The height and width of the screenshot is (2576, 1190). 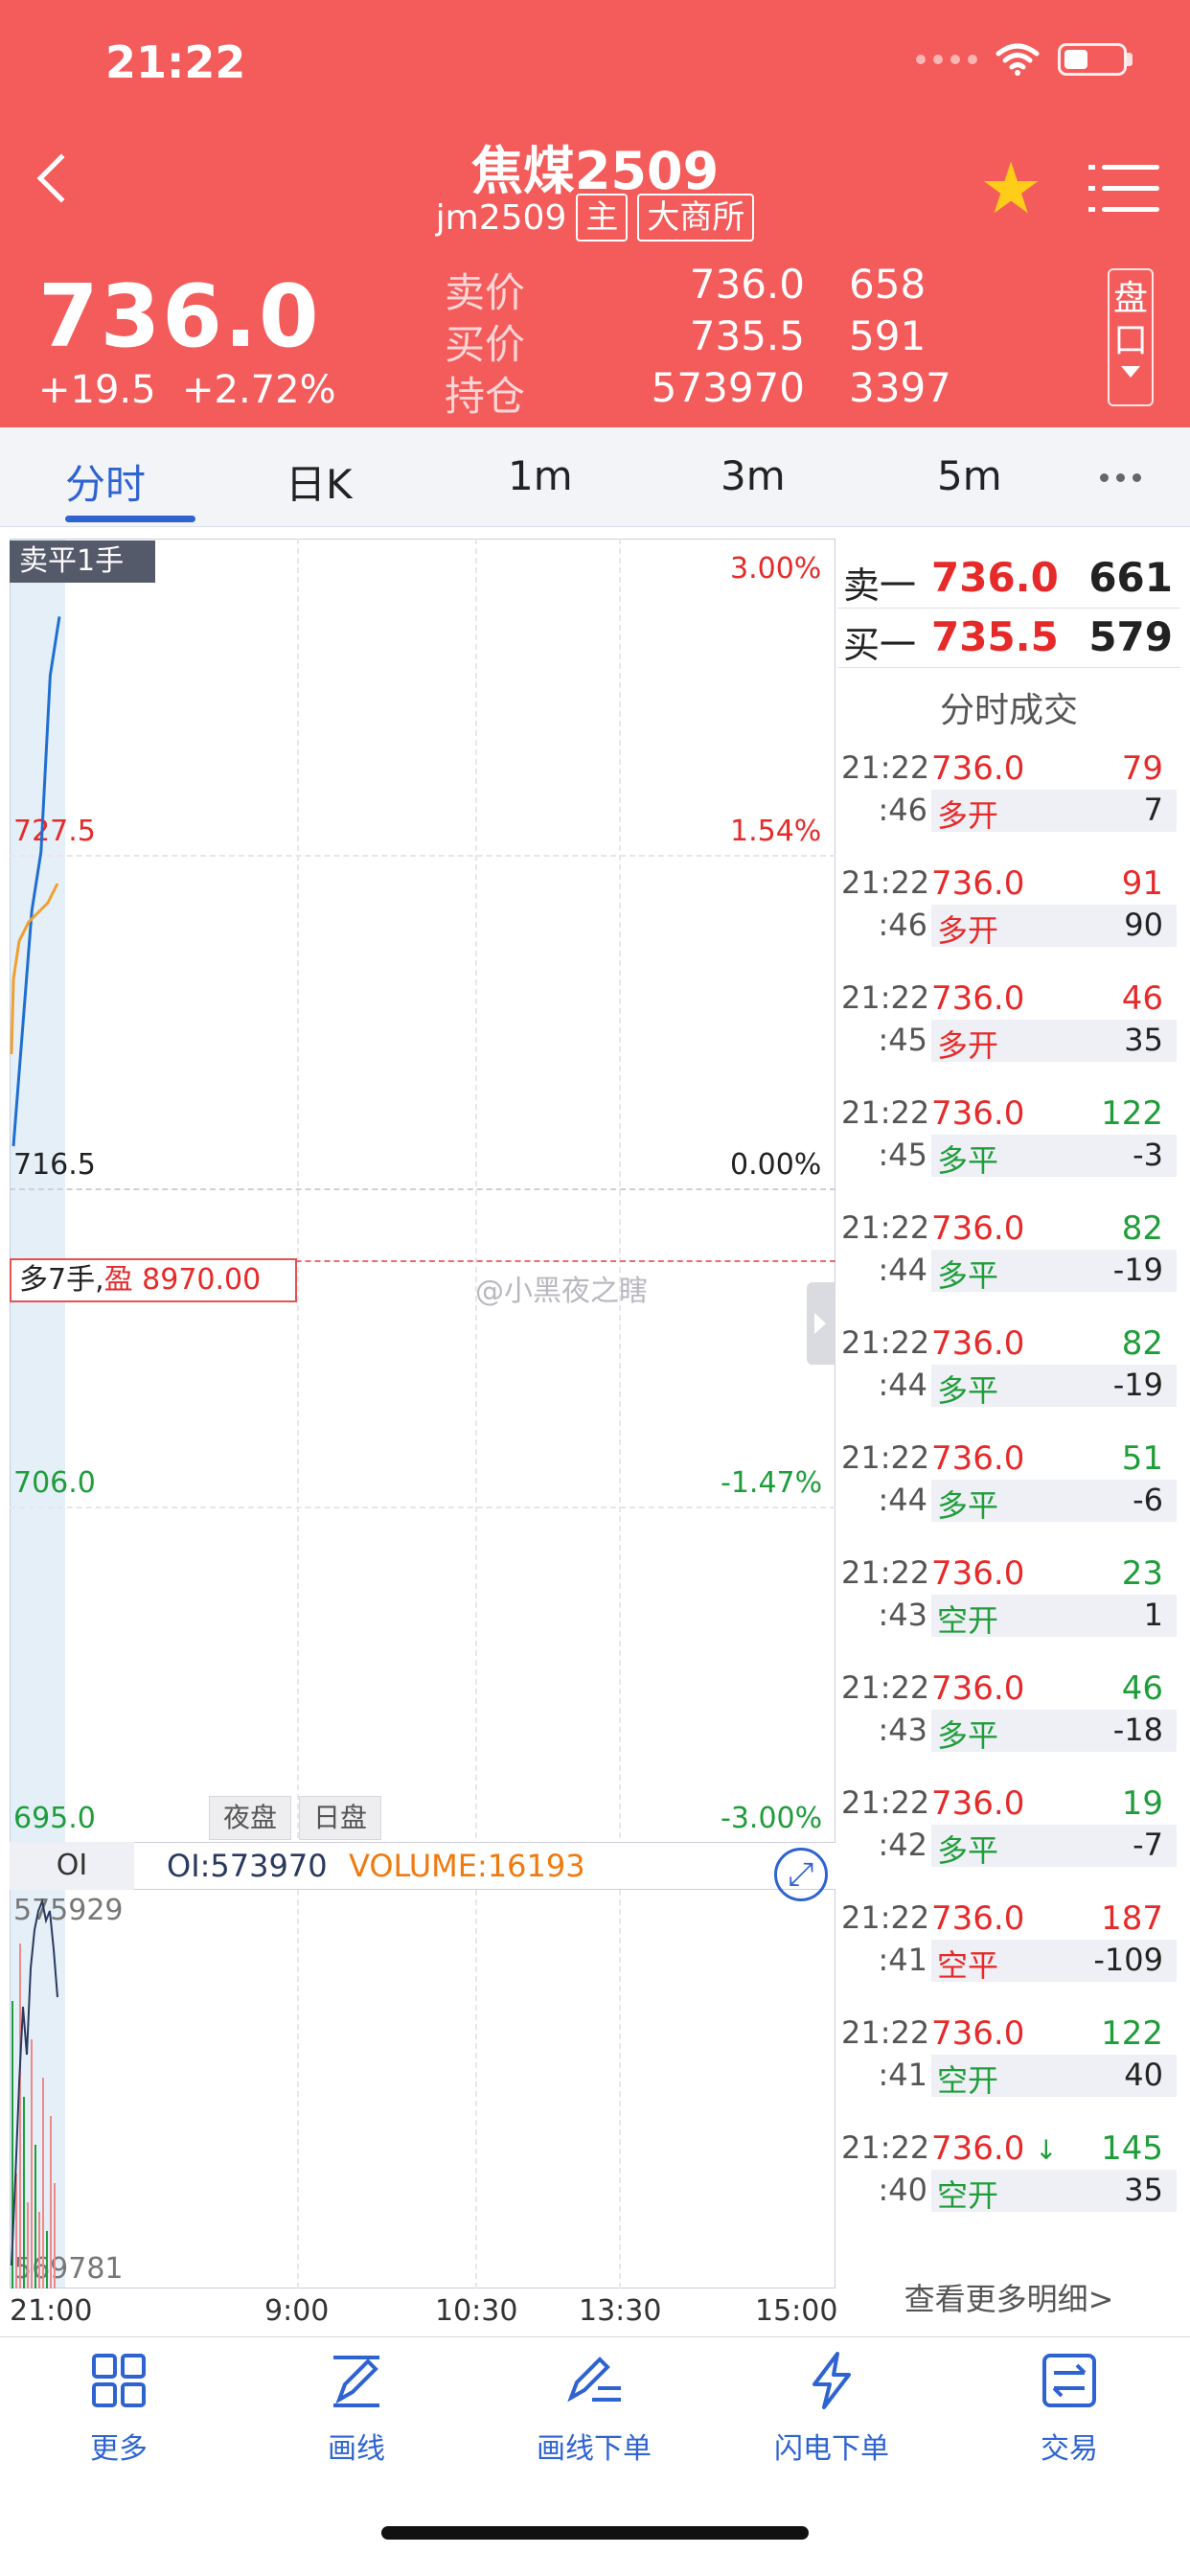 I want to click on toolbar-draw-order-button: 画线下单, so click(x=594, y=2408).